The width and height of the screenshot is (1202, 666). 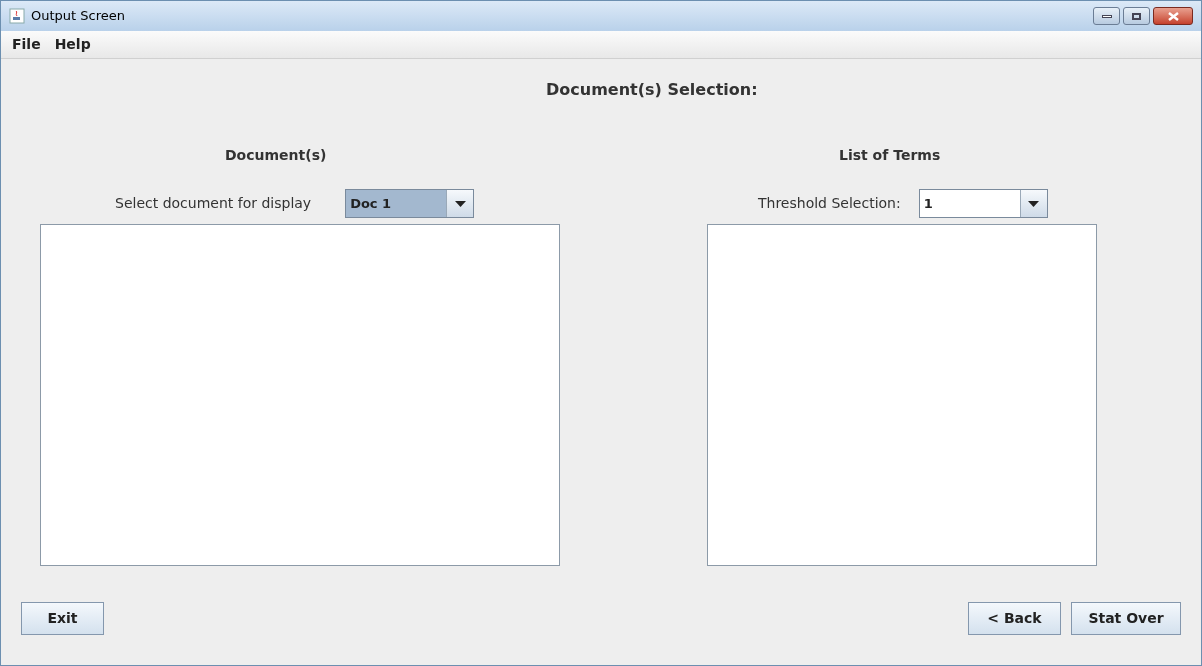 I want to click on minimize-button, so click(x=1106, y=16).